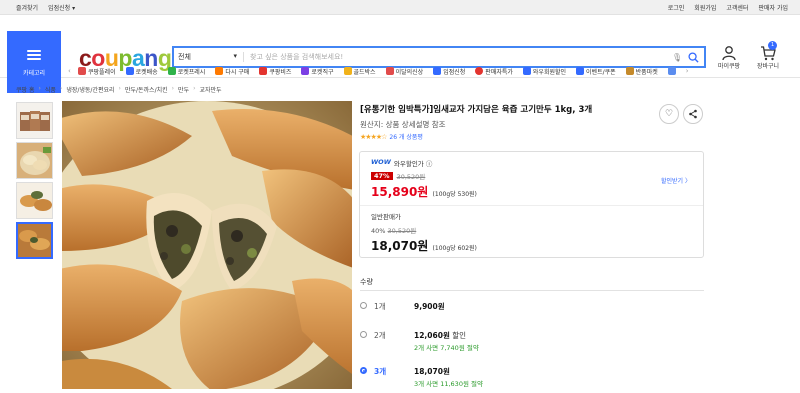  I want to click on goldbox-icon, so click(347, 71).